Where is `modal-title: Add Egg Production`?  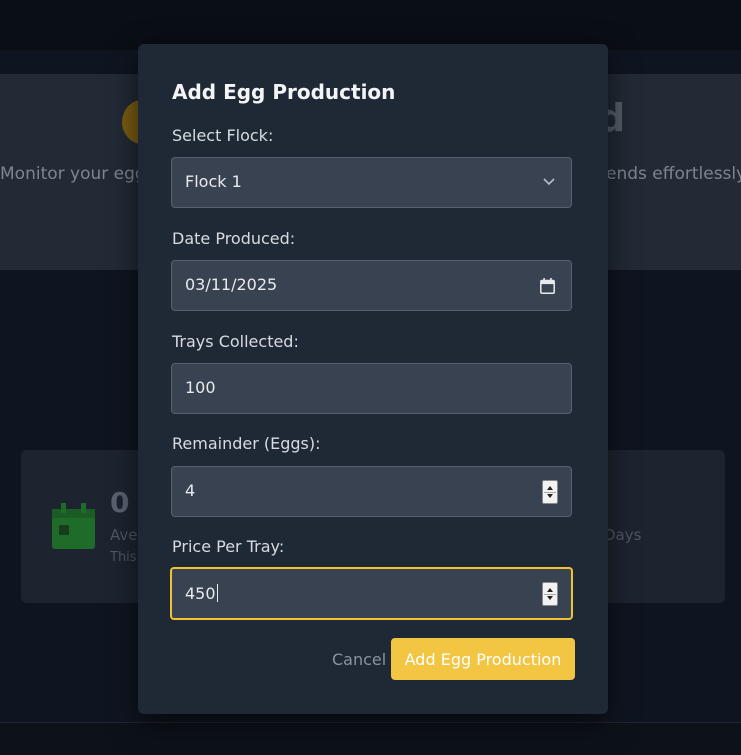 modal-title: Add Egg Production is located at coordinates (284, 92).